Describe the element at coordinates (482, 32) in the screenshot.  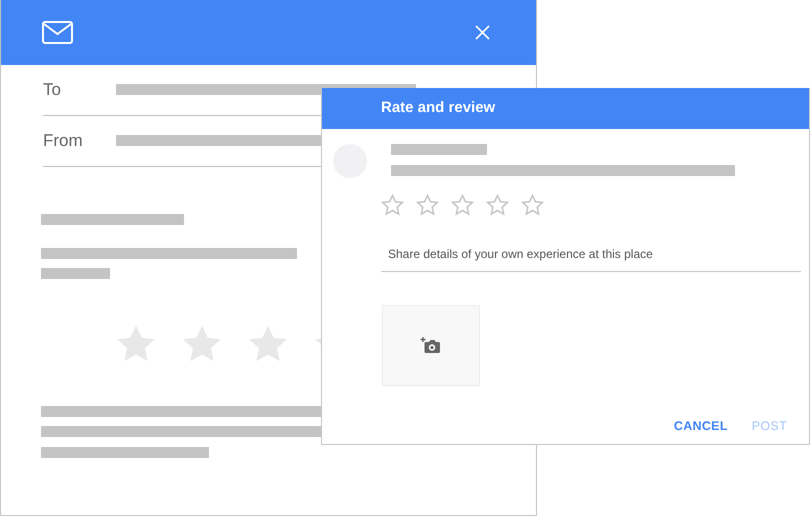
I see `close-icon` at that location.